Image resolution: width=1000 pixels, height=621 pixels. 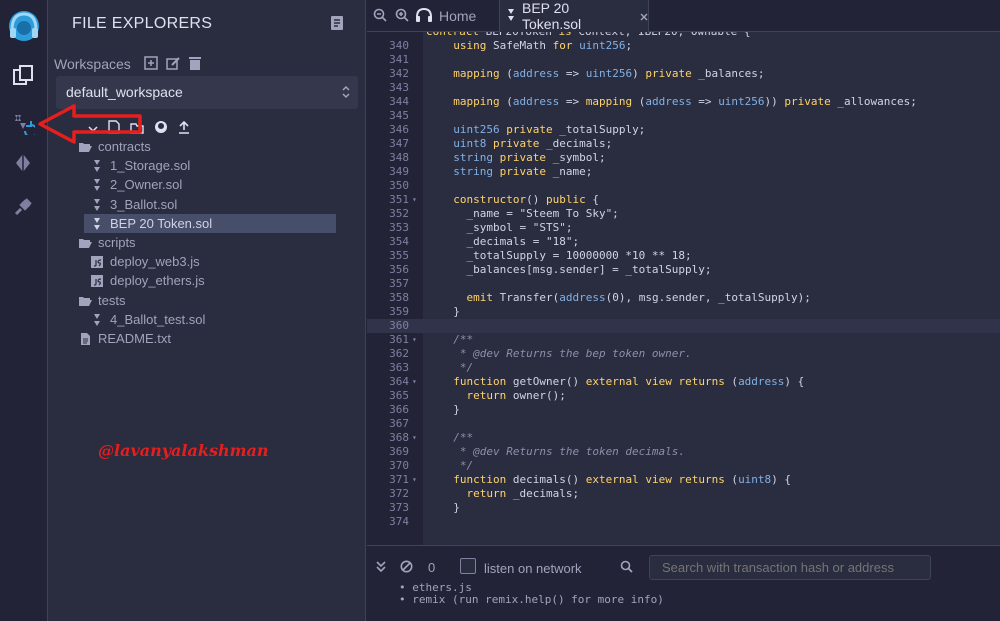 What do you see at coordinates (399, 381) in the screenshot?
I see `line-number: 364` at bounding box center [399, 381].